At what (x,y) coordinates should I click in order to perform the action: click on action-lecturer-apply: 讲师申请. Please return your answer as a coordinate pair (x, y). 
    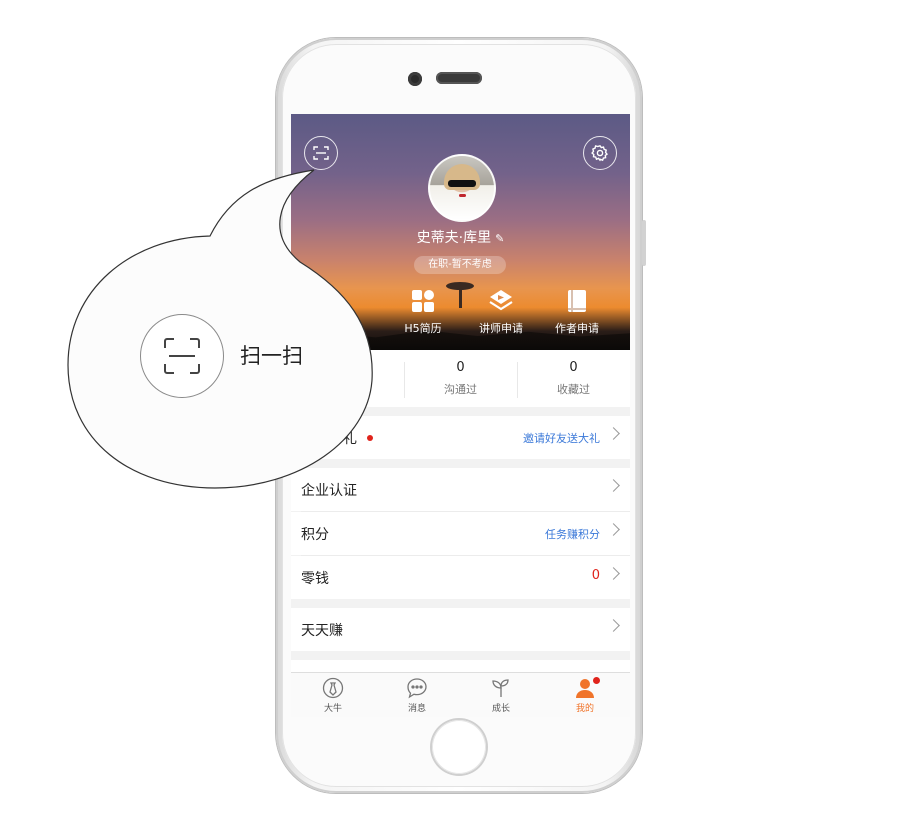
    Looking at the image, I should click on (501, 312).